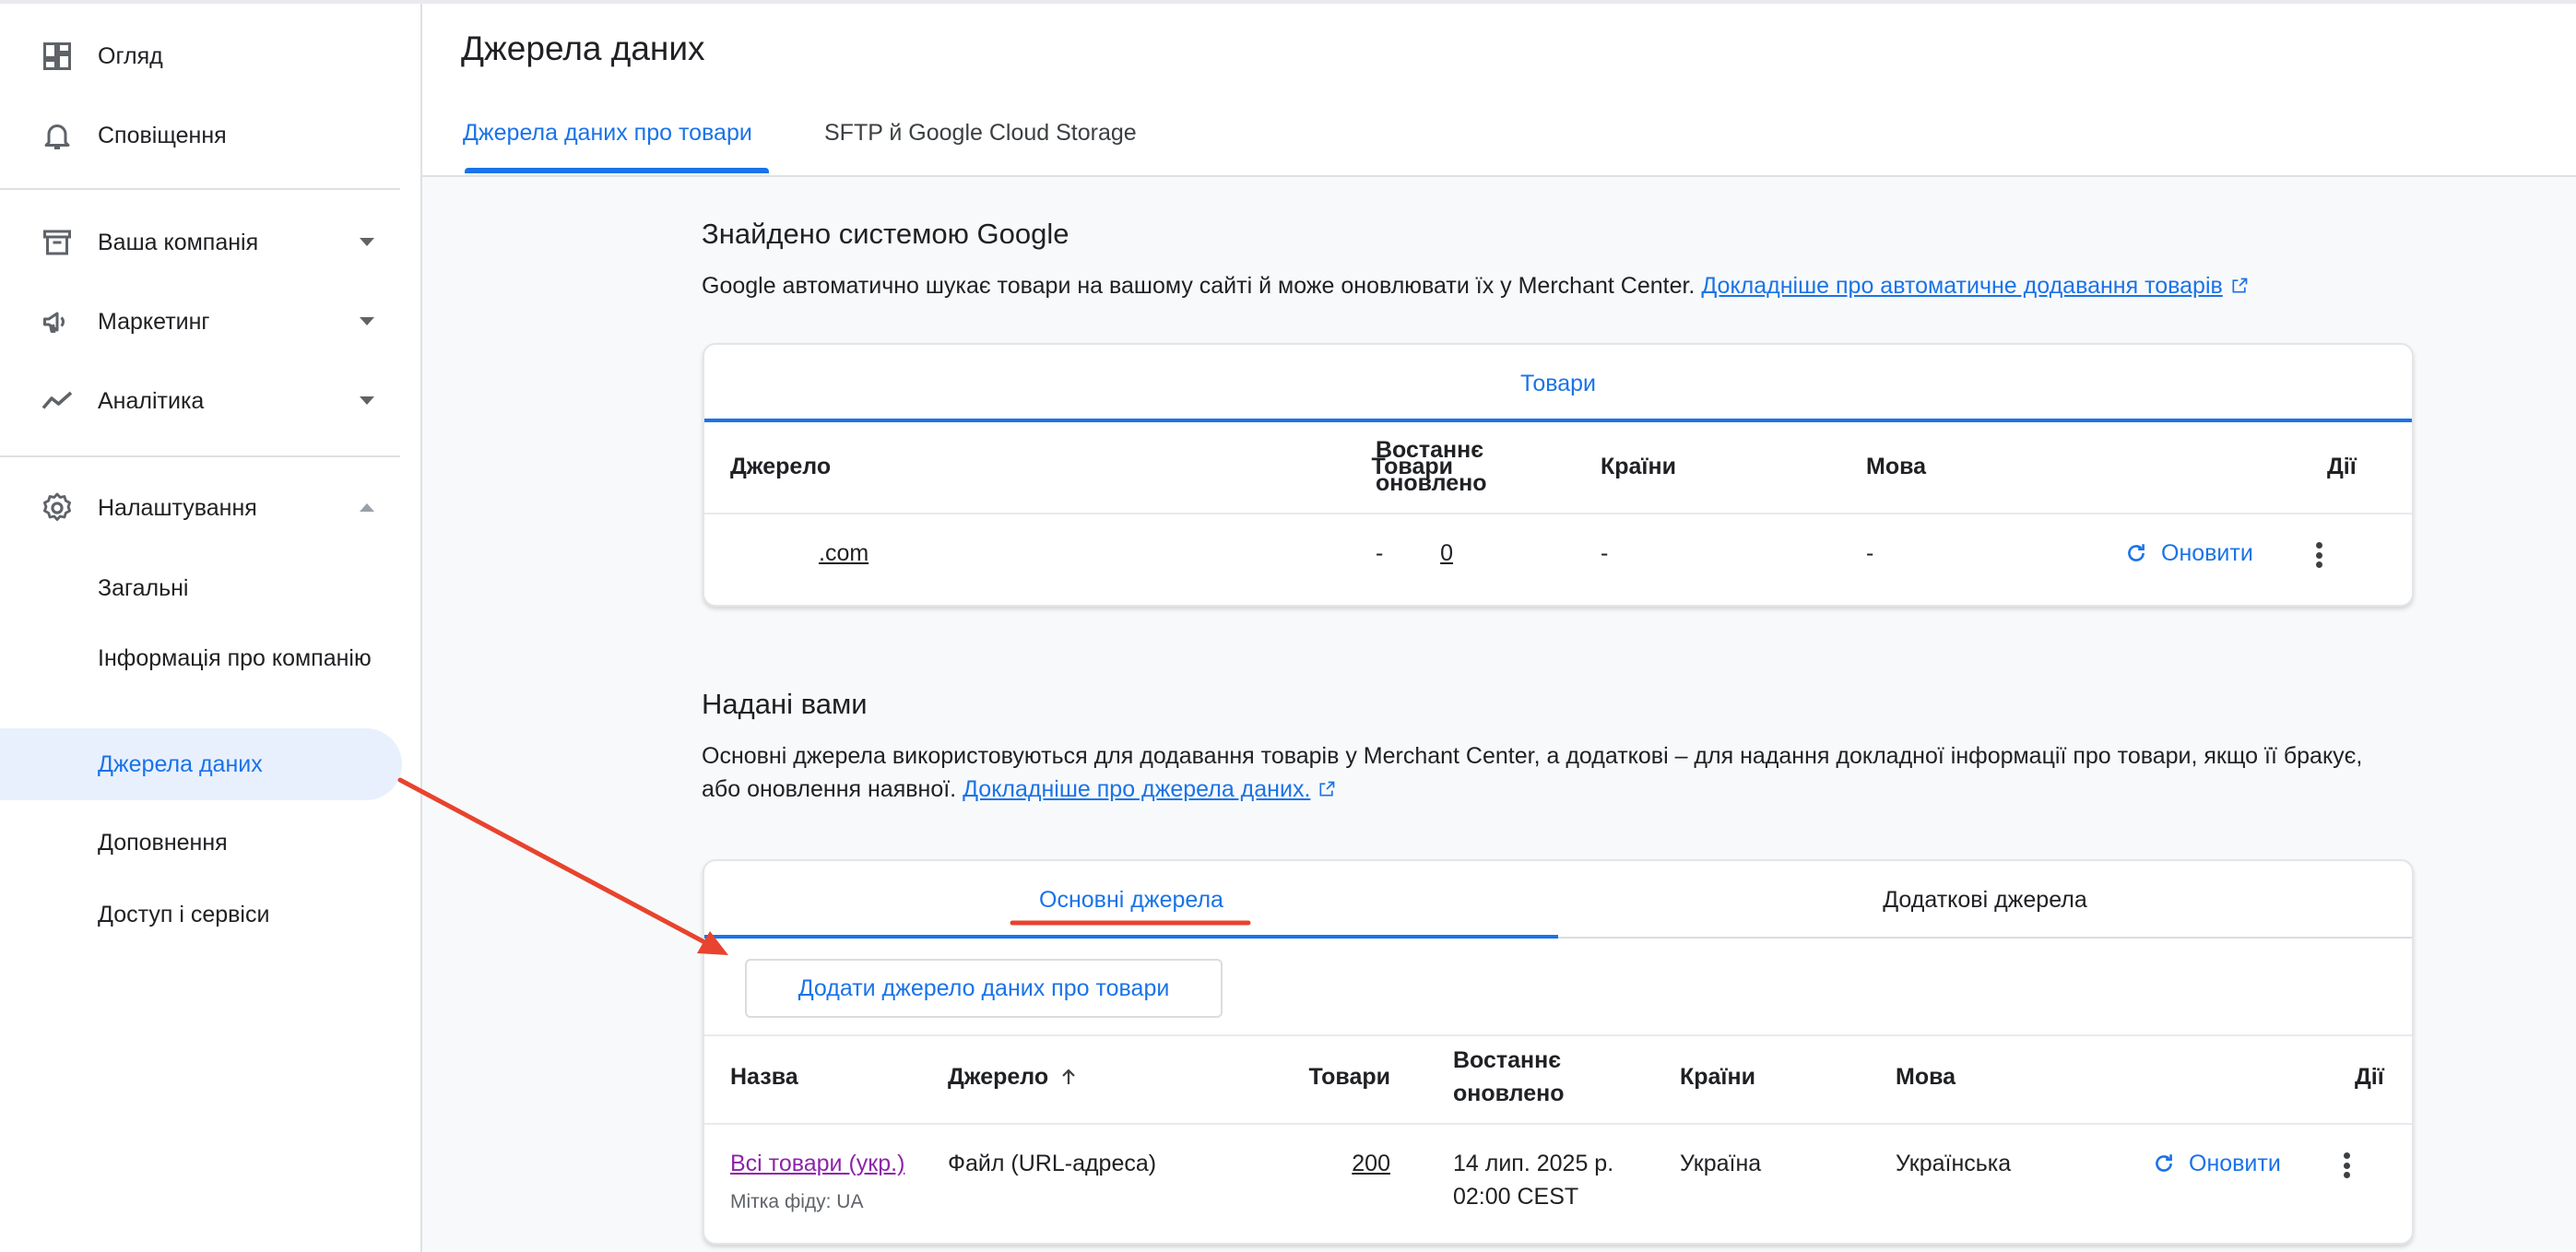  Describe the element at coordinates (554, 862) in the screenshot. I see `annotation-arrow-line` at that location.